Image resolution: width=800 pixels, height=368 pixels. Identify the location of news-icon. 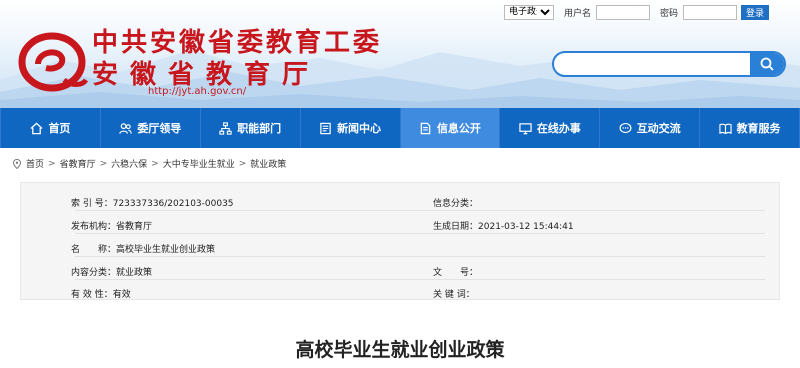
(325, 128).